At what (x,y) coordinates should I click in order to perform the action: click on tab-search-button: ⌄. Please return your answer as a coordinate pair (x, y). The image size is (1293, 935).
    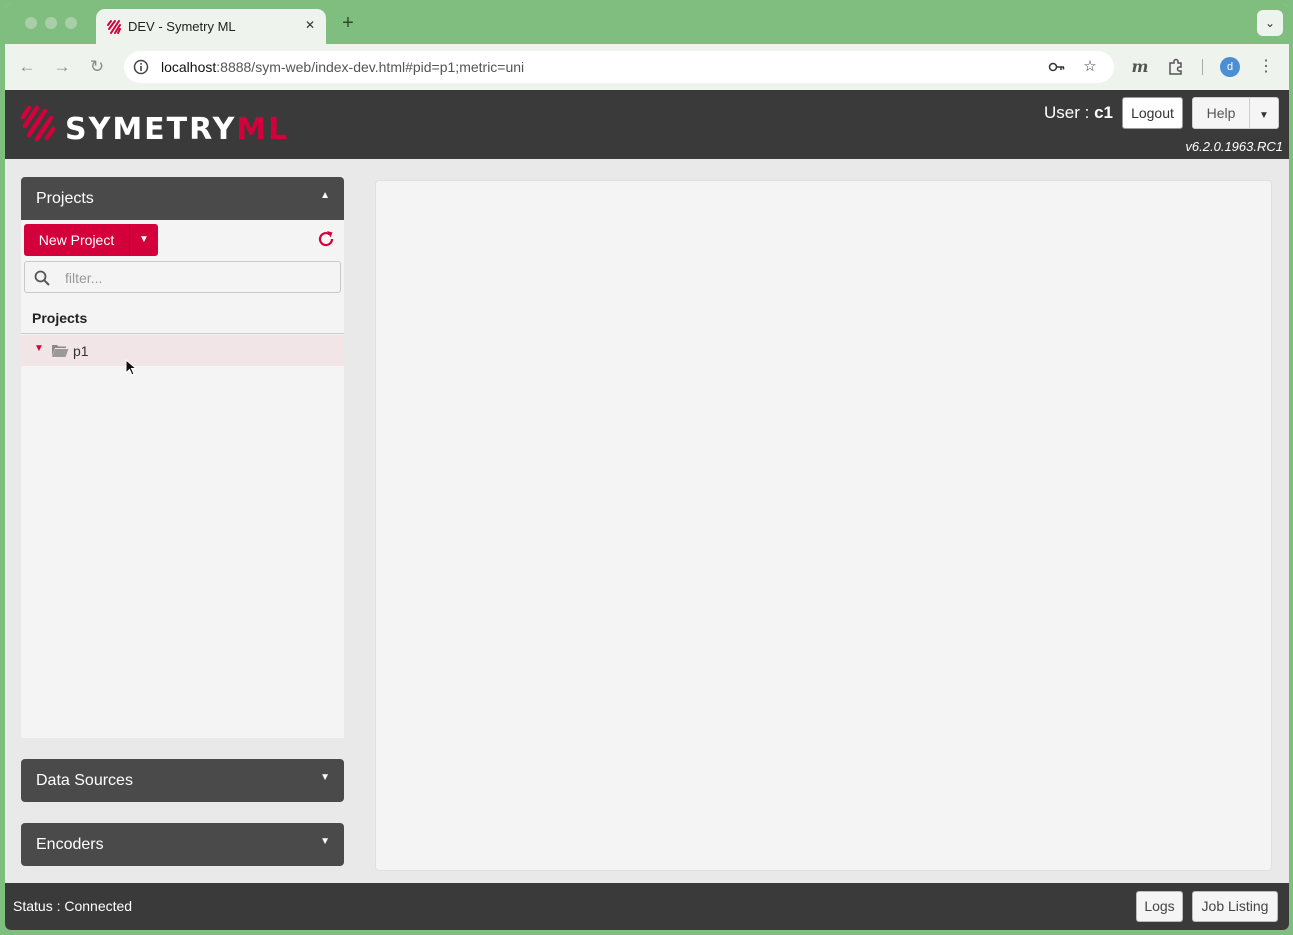
    Looking at the image, I should click on (1270, 23).